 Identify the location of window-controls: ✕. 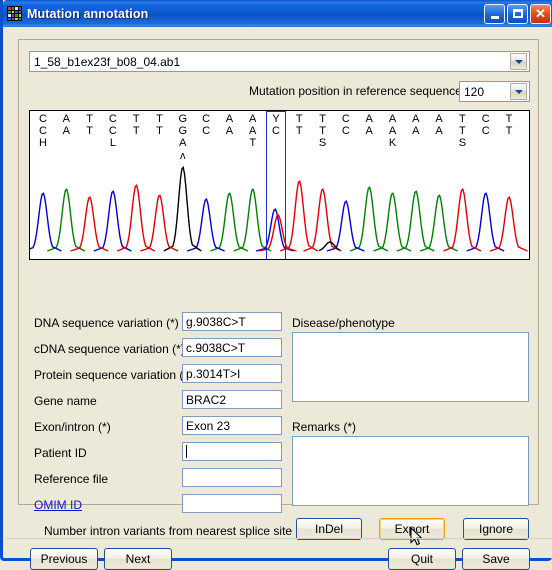
(518, 13).